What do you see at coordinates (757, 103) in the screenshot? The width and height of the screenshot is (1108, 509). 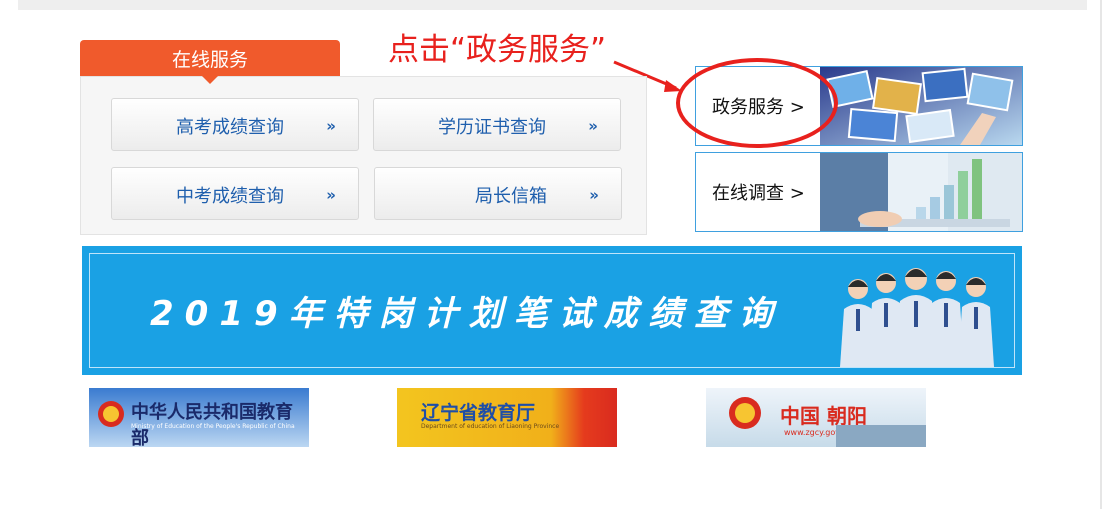 I see `annotation-circle` at bounding box center [757, 103].